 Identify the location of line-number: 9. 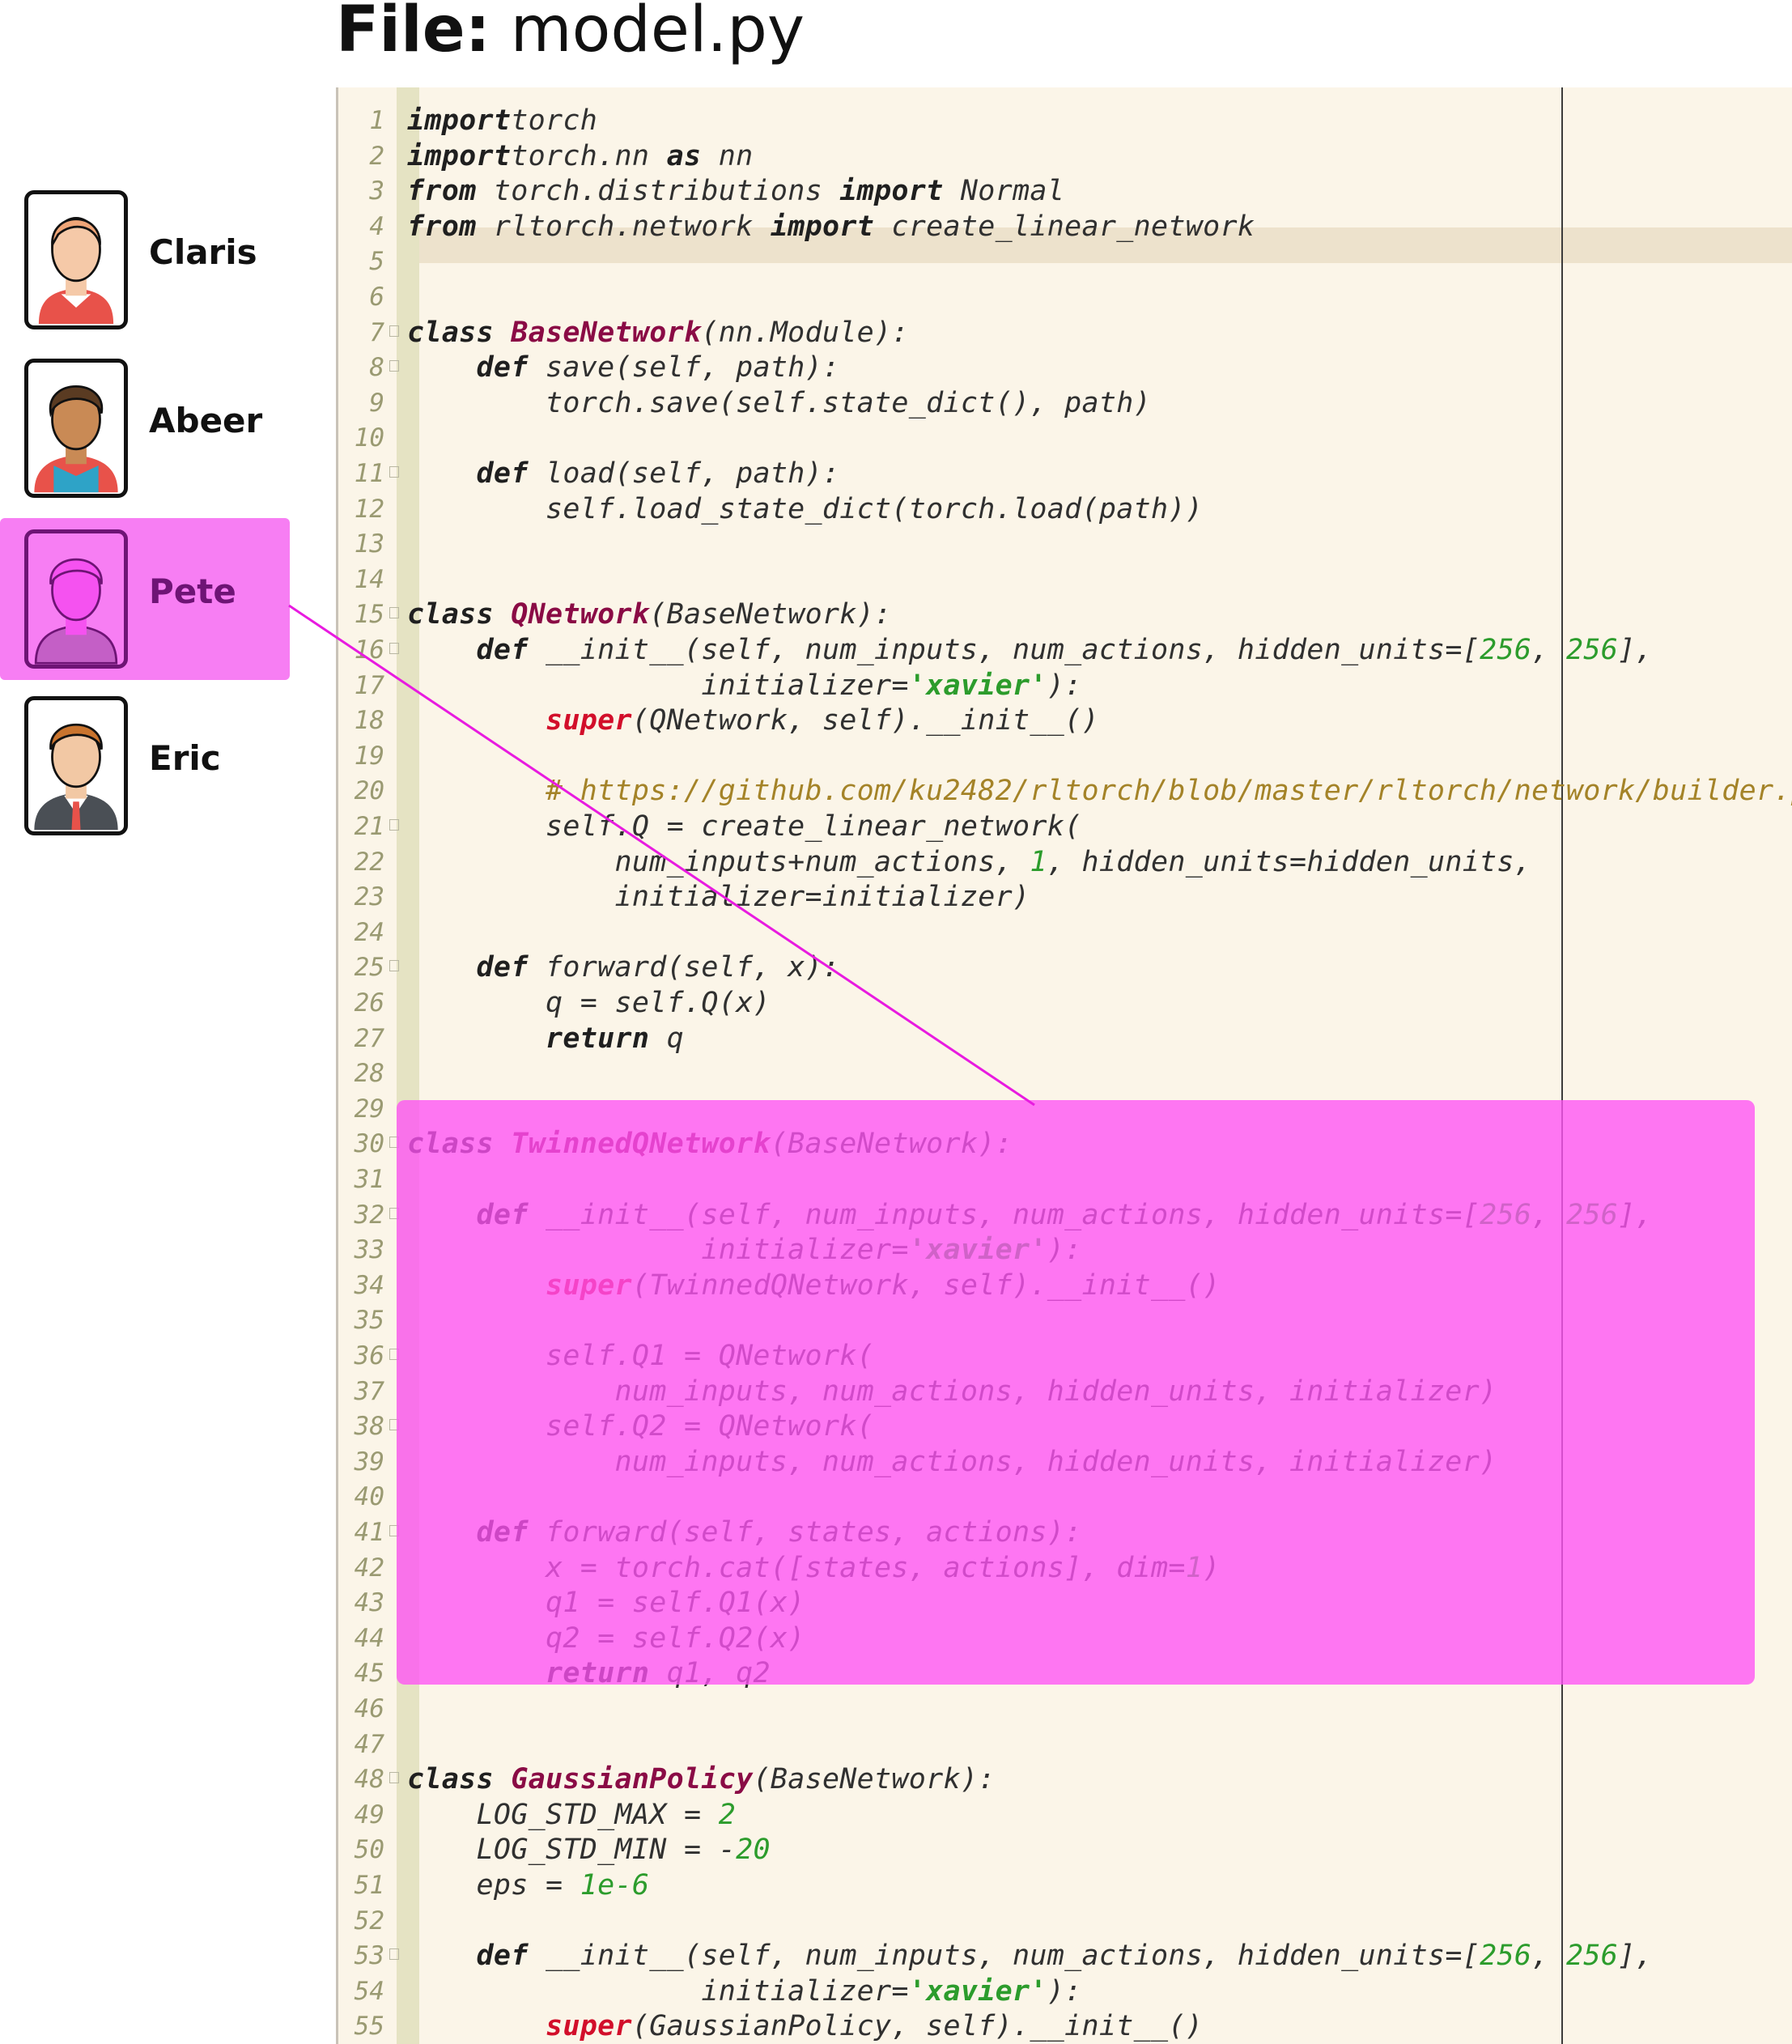
(376, 403).